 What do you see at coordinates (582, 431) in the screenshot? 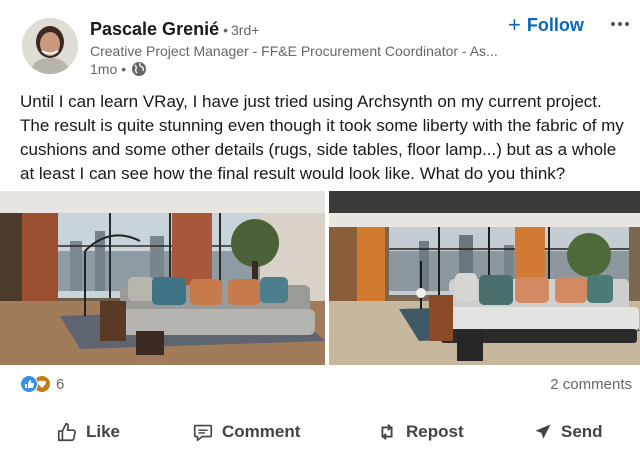
I see `send-label: Send` at bounding box center [582, 431].